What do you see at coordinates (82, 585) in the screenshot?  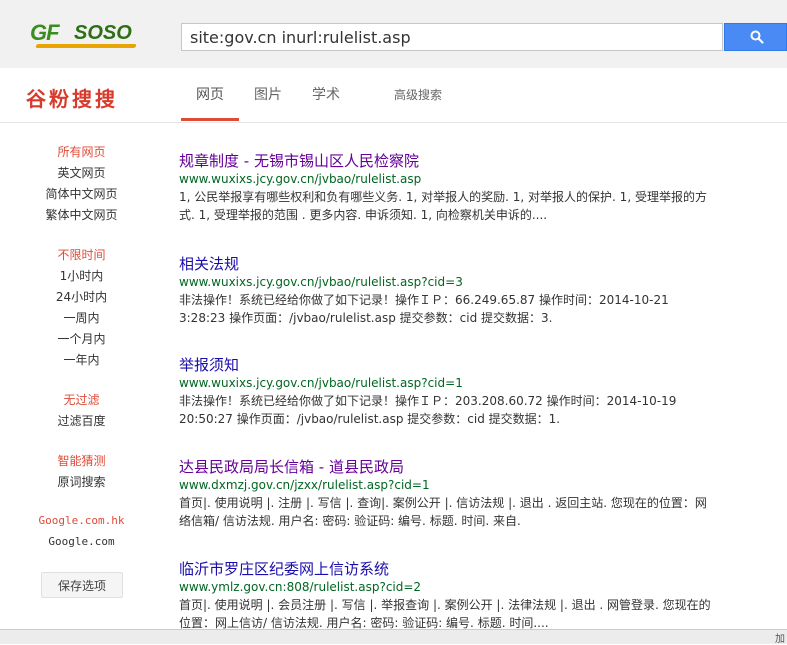 I see `save-options-button: 保存选项` at bounding box center [82, 585].